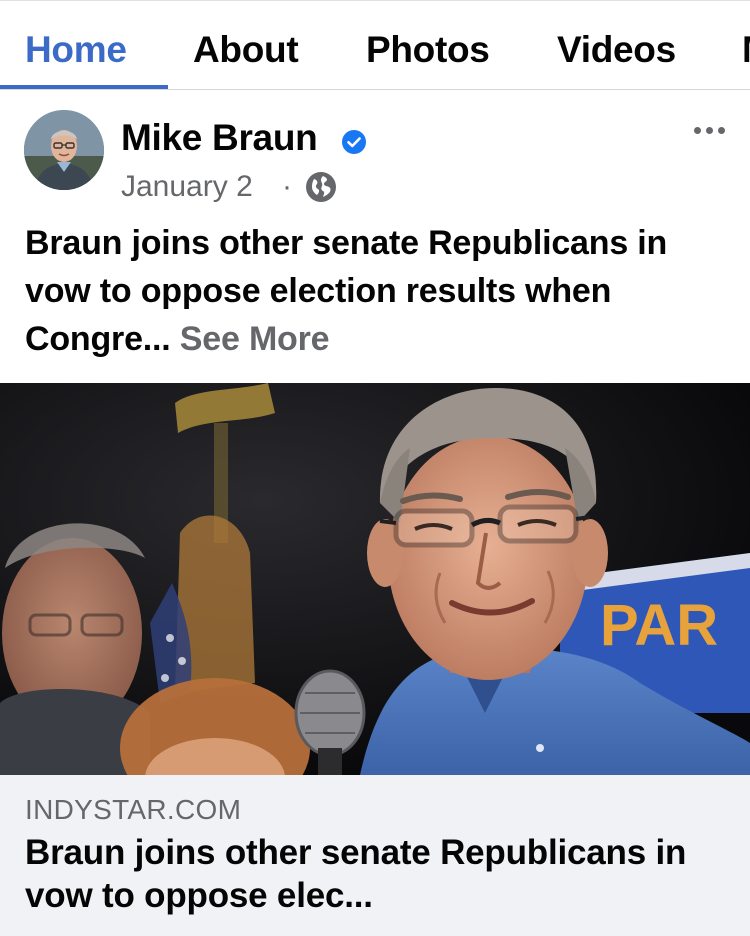 The image size is (750, 936). I want to click on author-name: Mike Braun, so click(219, 138).